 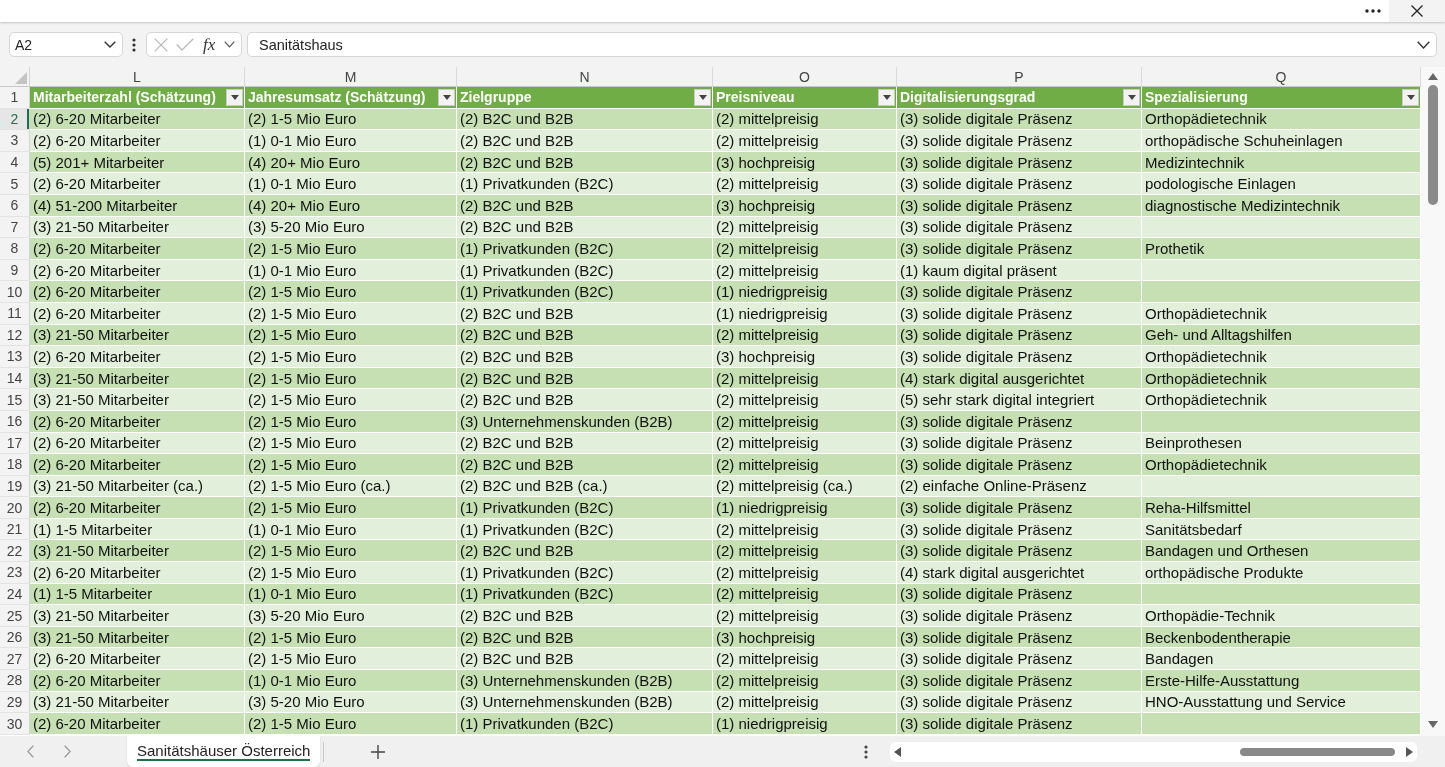 I want to click on row-number: 29, so click(x=15, y=702).